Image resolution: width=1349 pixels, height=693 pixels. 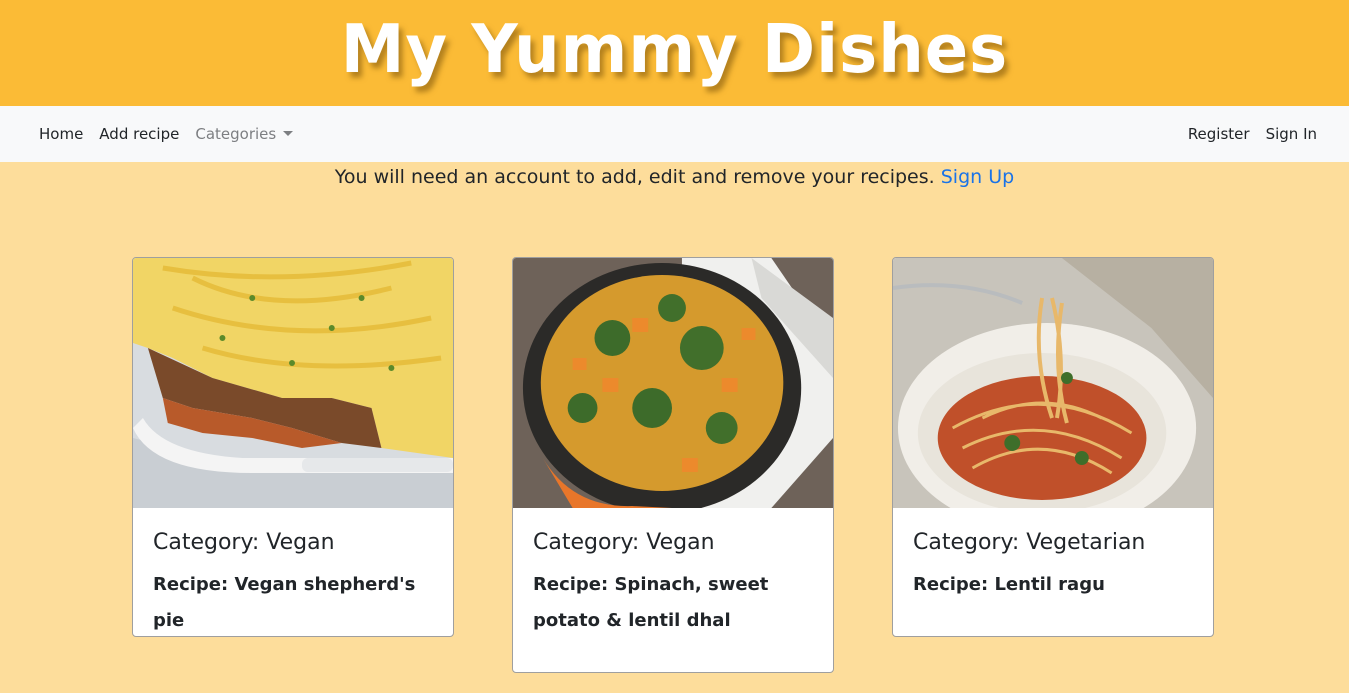 I want to click on nav-sign-in-link: Sign In, so click(x=1291, y=134).